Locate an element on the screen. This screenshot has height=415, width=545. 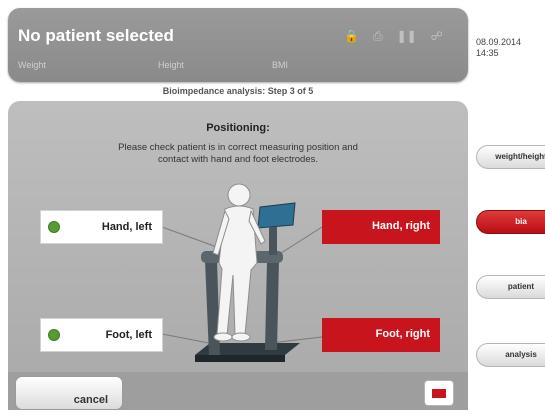
patient-figure is located at coordinates (247, 272).